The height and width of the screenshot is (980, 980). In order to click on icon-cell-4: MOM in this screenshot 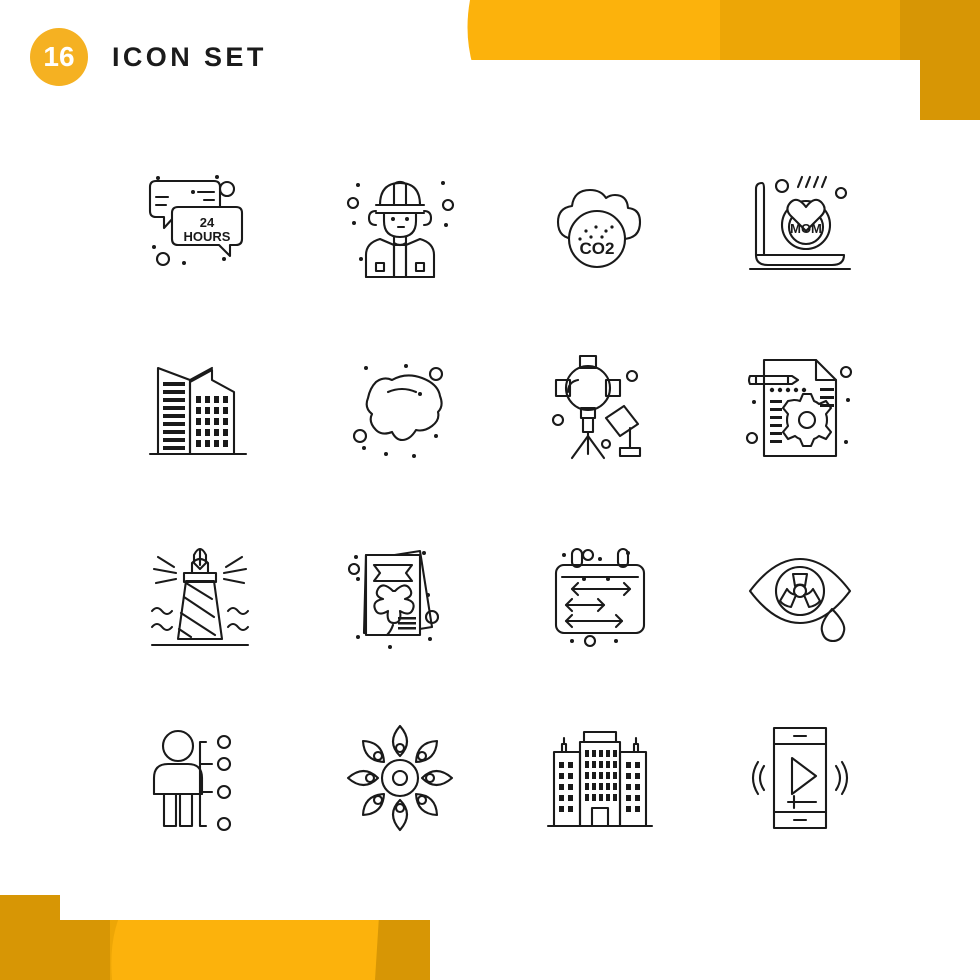, I will do `click(800, 222)`.